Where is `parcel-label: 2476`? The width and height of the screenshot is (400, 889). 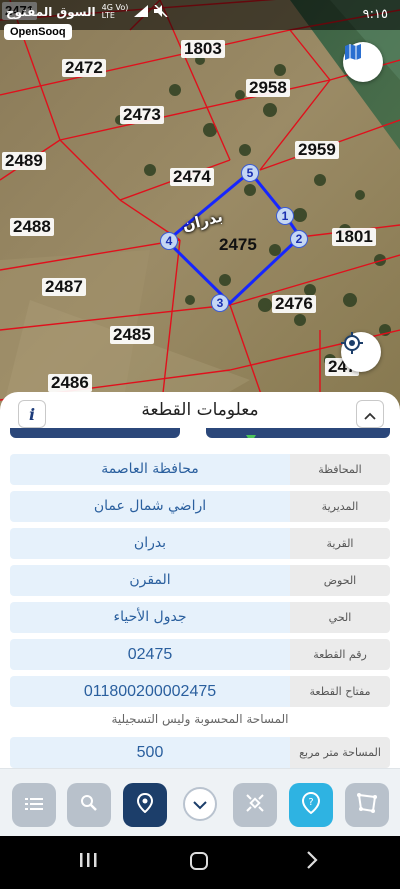 parcel-label: 2476 is located at coordinates (294, 304).